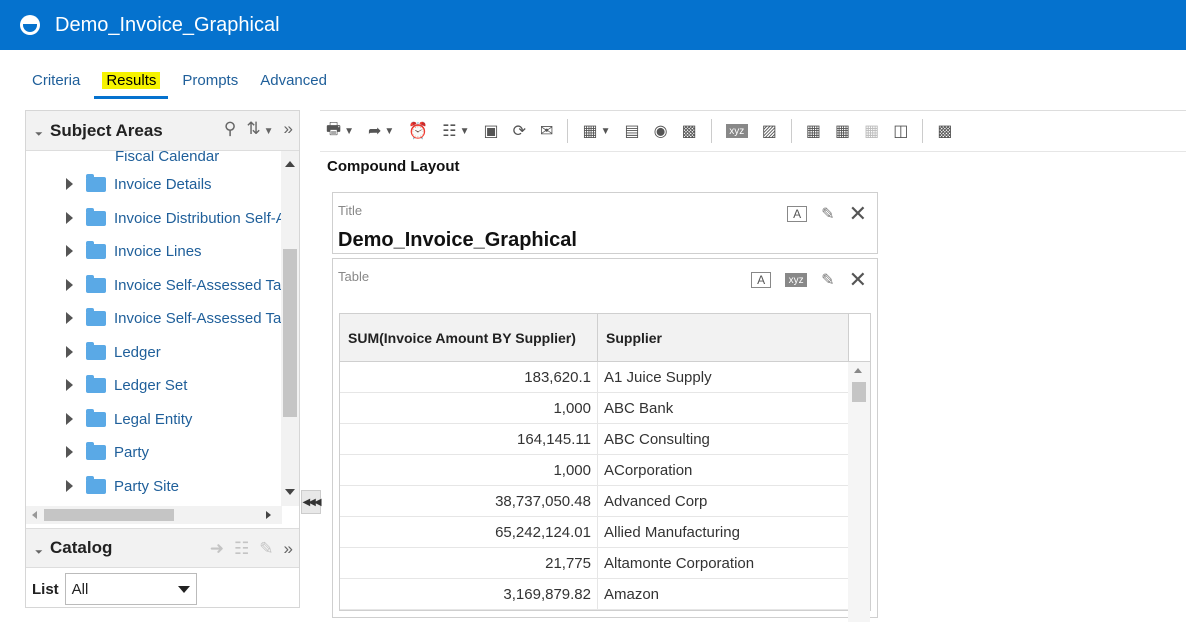 This screenshot has height=622, width=1186. Describe the element at coordinates (147, 486) in the screenshot. I see `tree-item-label: Party Site` at that location.